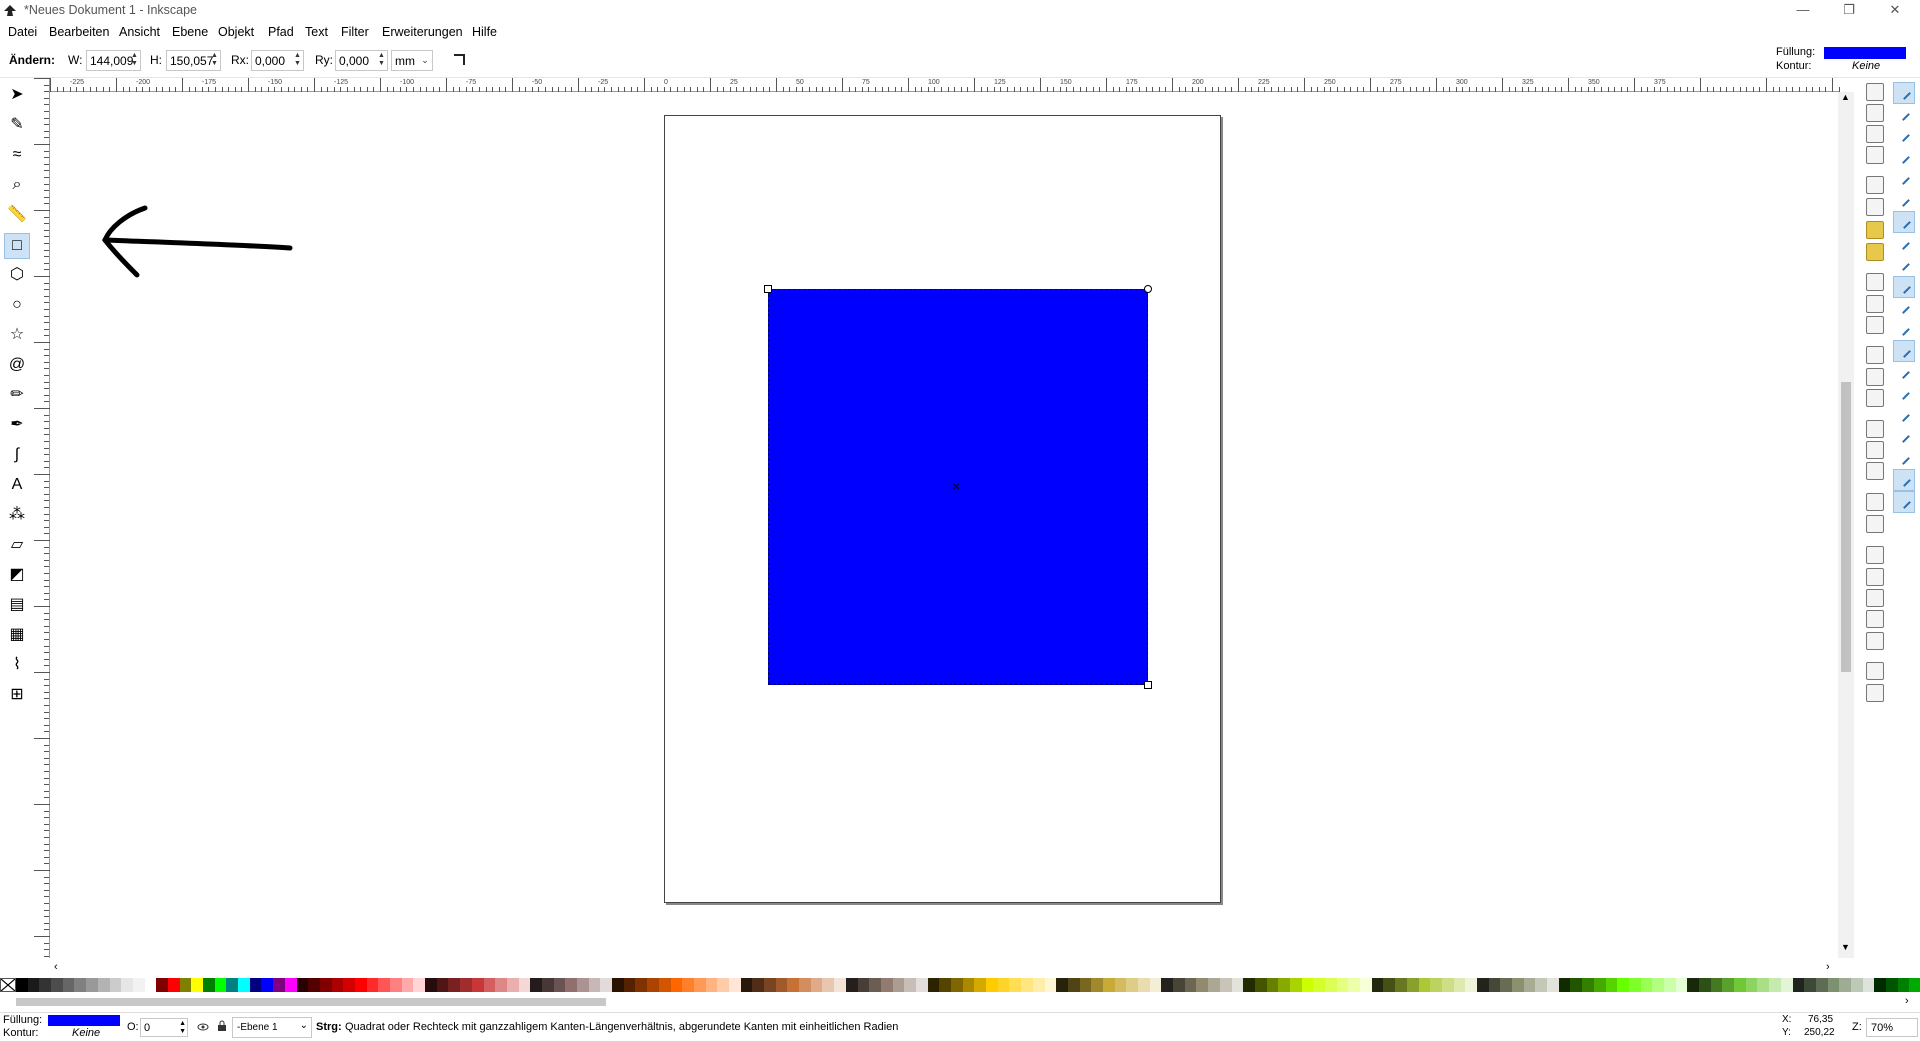  What do you see at coordinates (1849, 11) in the screenshot?
I see `maximize-button: ❐` at bounding box center [1849, 11].